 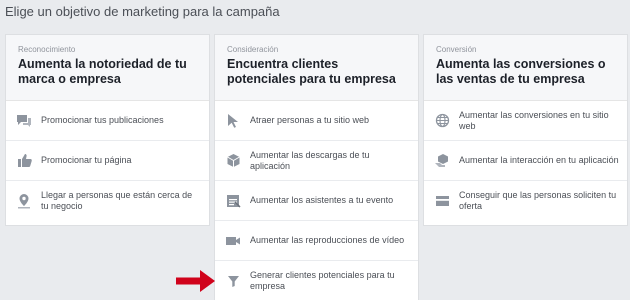 What do you see at coordinates (456, 49) in the screenshot?
I see `column-kicker: Conversión` at bounding box center [456, 49].